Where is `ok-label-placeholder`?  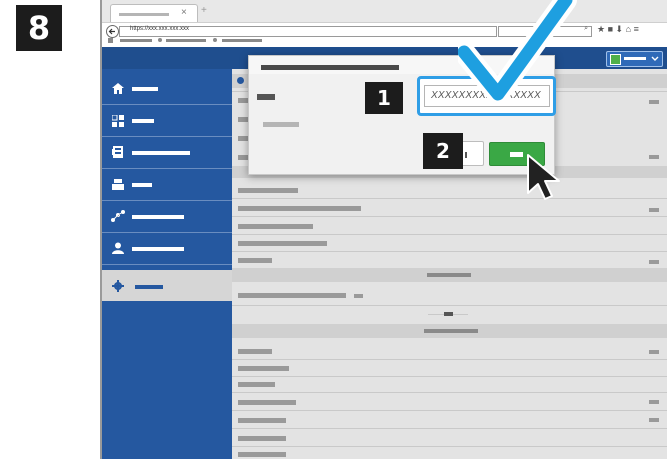
ok-label-placeholder is located at coordinates (516, 154).